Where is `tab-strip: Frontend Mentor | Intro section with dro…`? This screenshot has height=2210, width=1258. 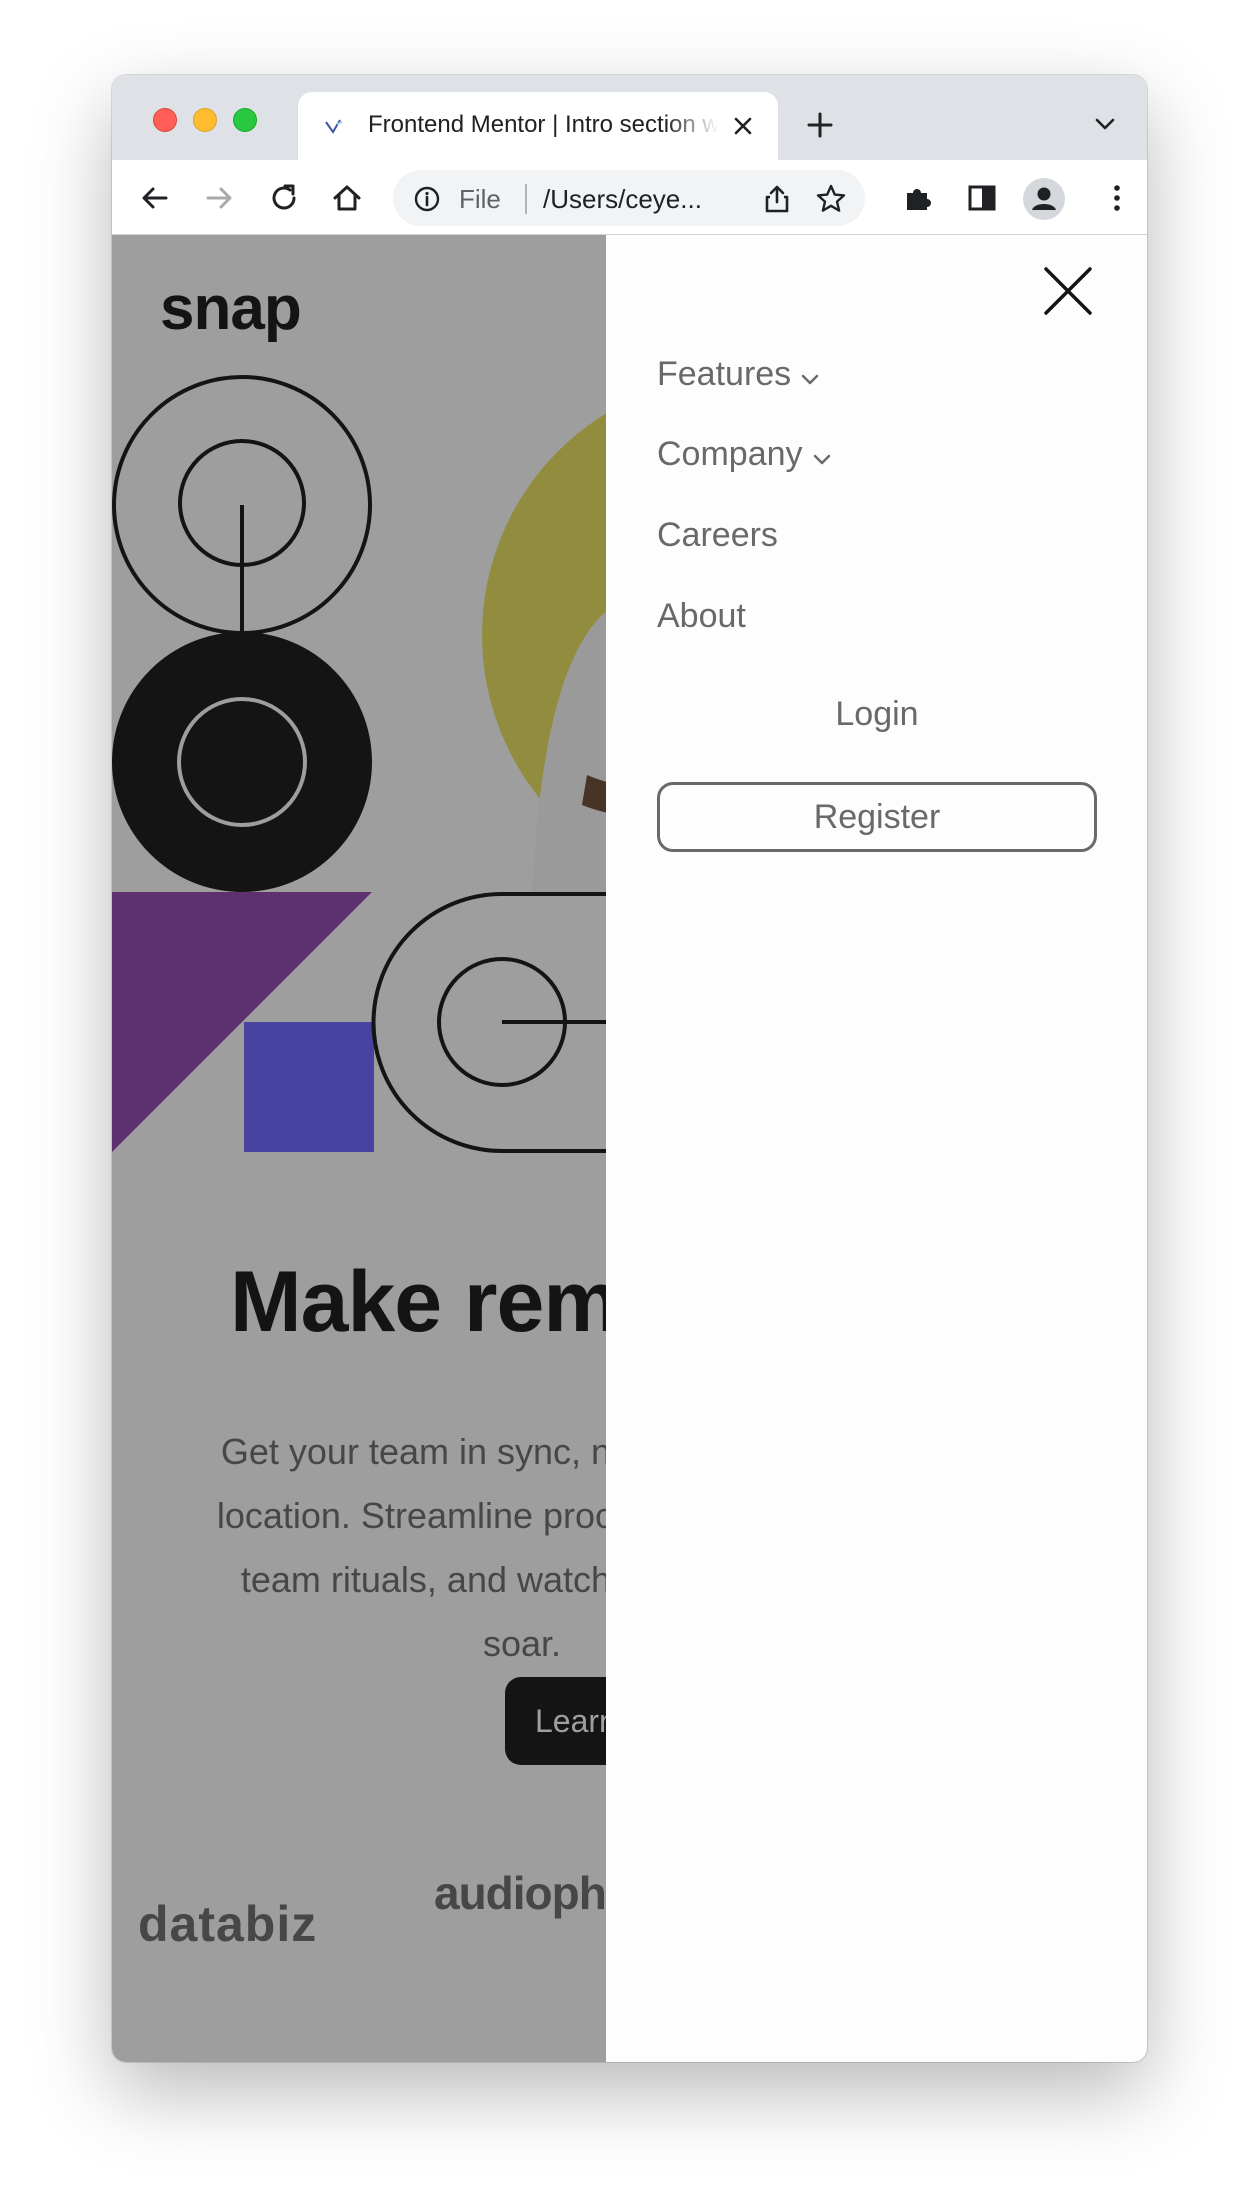 tab-strip: Frontend Mentor | Intro section with dro… is located at coordinates (629, 117).